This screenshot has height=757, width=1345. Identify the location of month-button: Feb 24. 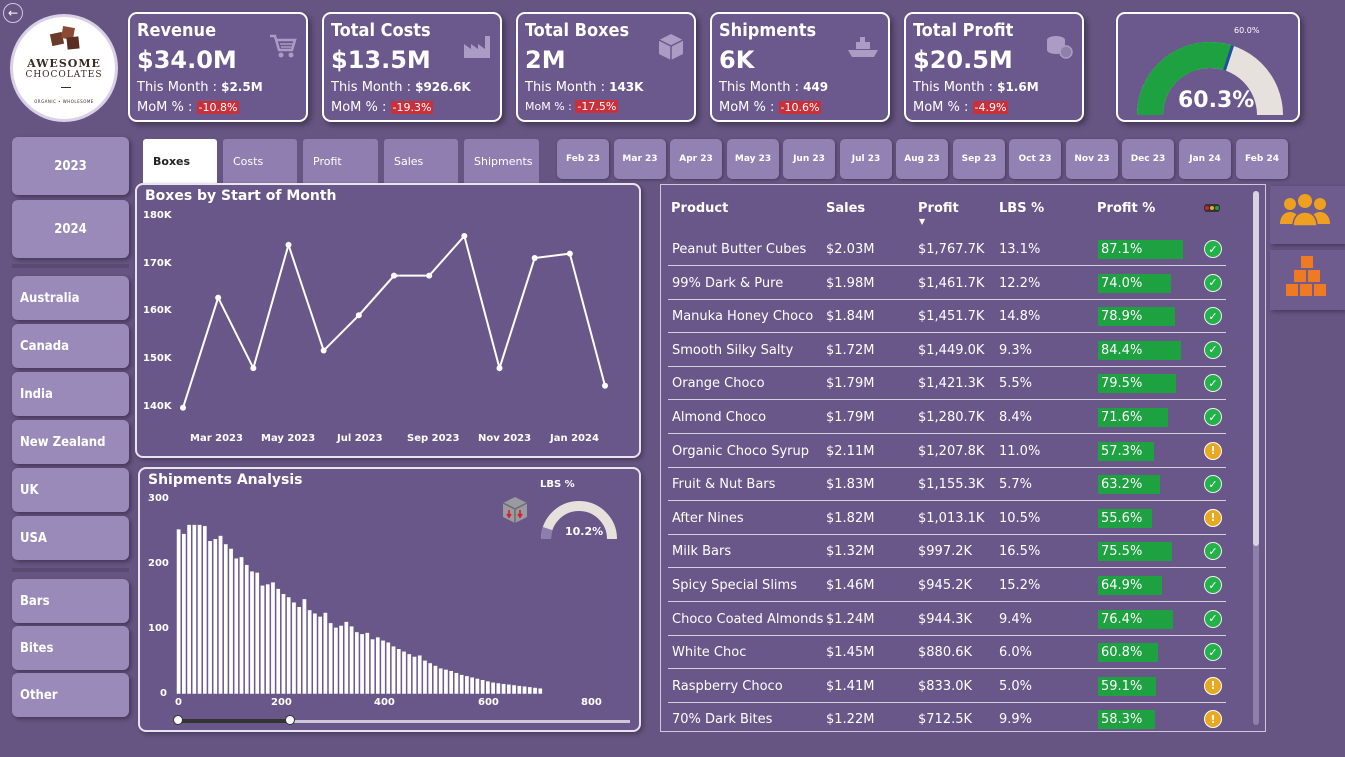
(1262, 159).